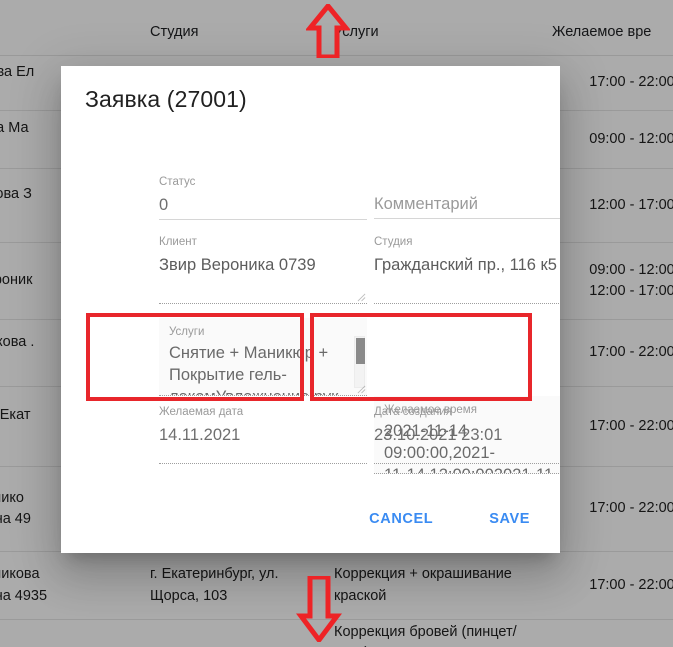 The image size is (673, 647). Describe the element at coordinates (425, 635) in the screenshot. I see `cell-services: Коррекция бровей (пинцет/ нить)` at that location.